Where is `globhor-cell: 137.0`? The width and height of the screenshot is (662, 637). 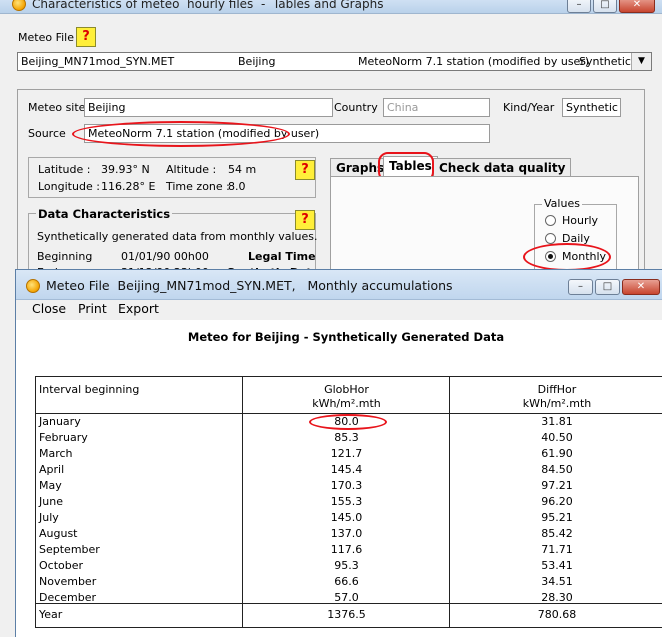
globhor-cell: 137.0 is located at coordinates (346, 533).